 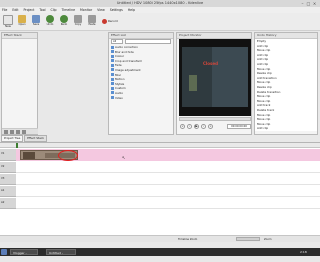 What do you see at coordinates (24, 252) in the screenshot?
I see `taskbar-item-vlogger: Vlogger - Linux` at bounding box center [24, 252].